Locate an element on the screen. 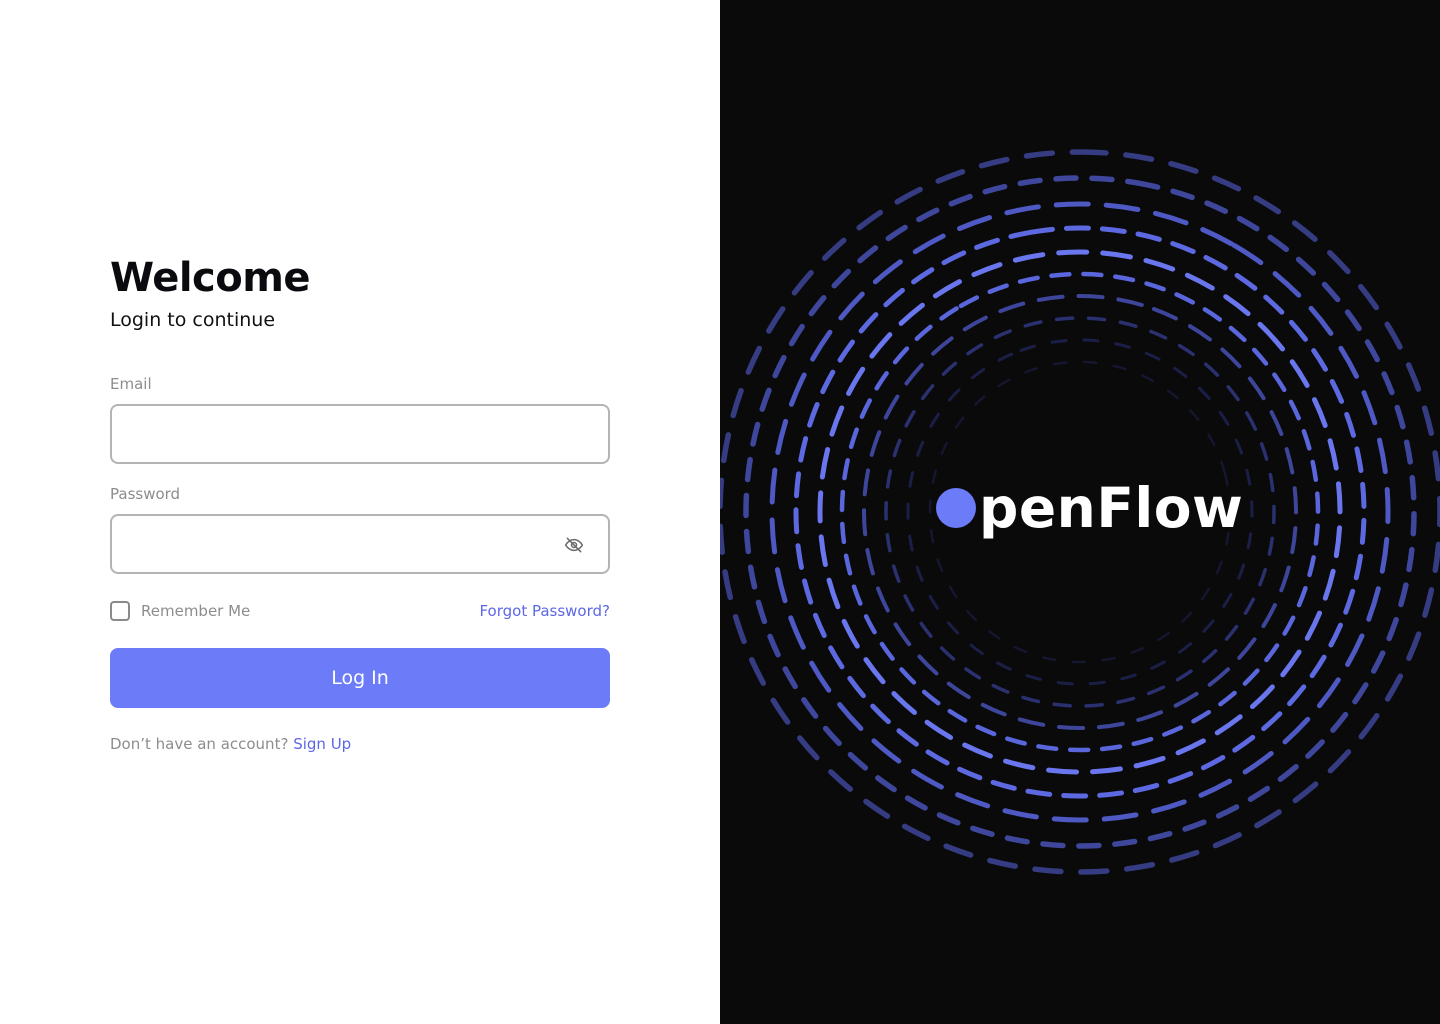 This screenshot has height=1024, width=1440. password-field-container is located at coordinates (360, 544).